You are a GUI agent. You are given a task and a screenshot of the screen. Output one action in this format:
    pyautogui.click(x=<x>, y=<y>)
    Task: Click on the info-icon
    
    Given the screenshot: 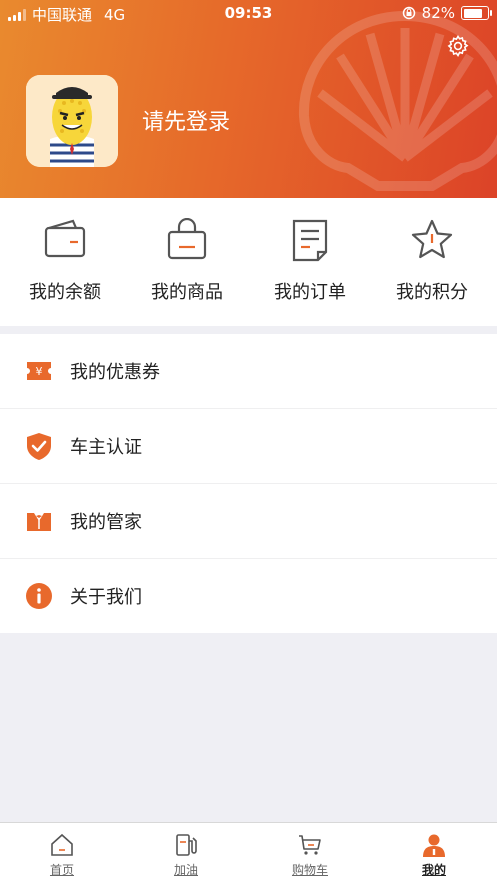 What is the action you would take?
    pyautogui.click(x=39, y=596)
    